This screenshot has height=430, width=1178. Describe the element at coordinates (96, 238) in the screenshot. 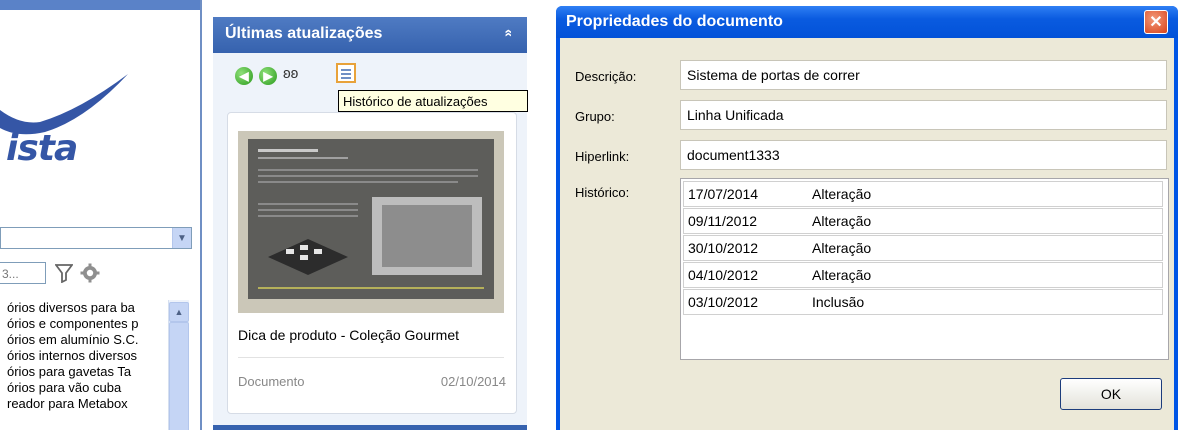

I see `category-combo: ▼` at that location.